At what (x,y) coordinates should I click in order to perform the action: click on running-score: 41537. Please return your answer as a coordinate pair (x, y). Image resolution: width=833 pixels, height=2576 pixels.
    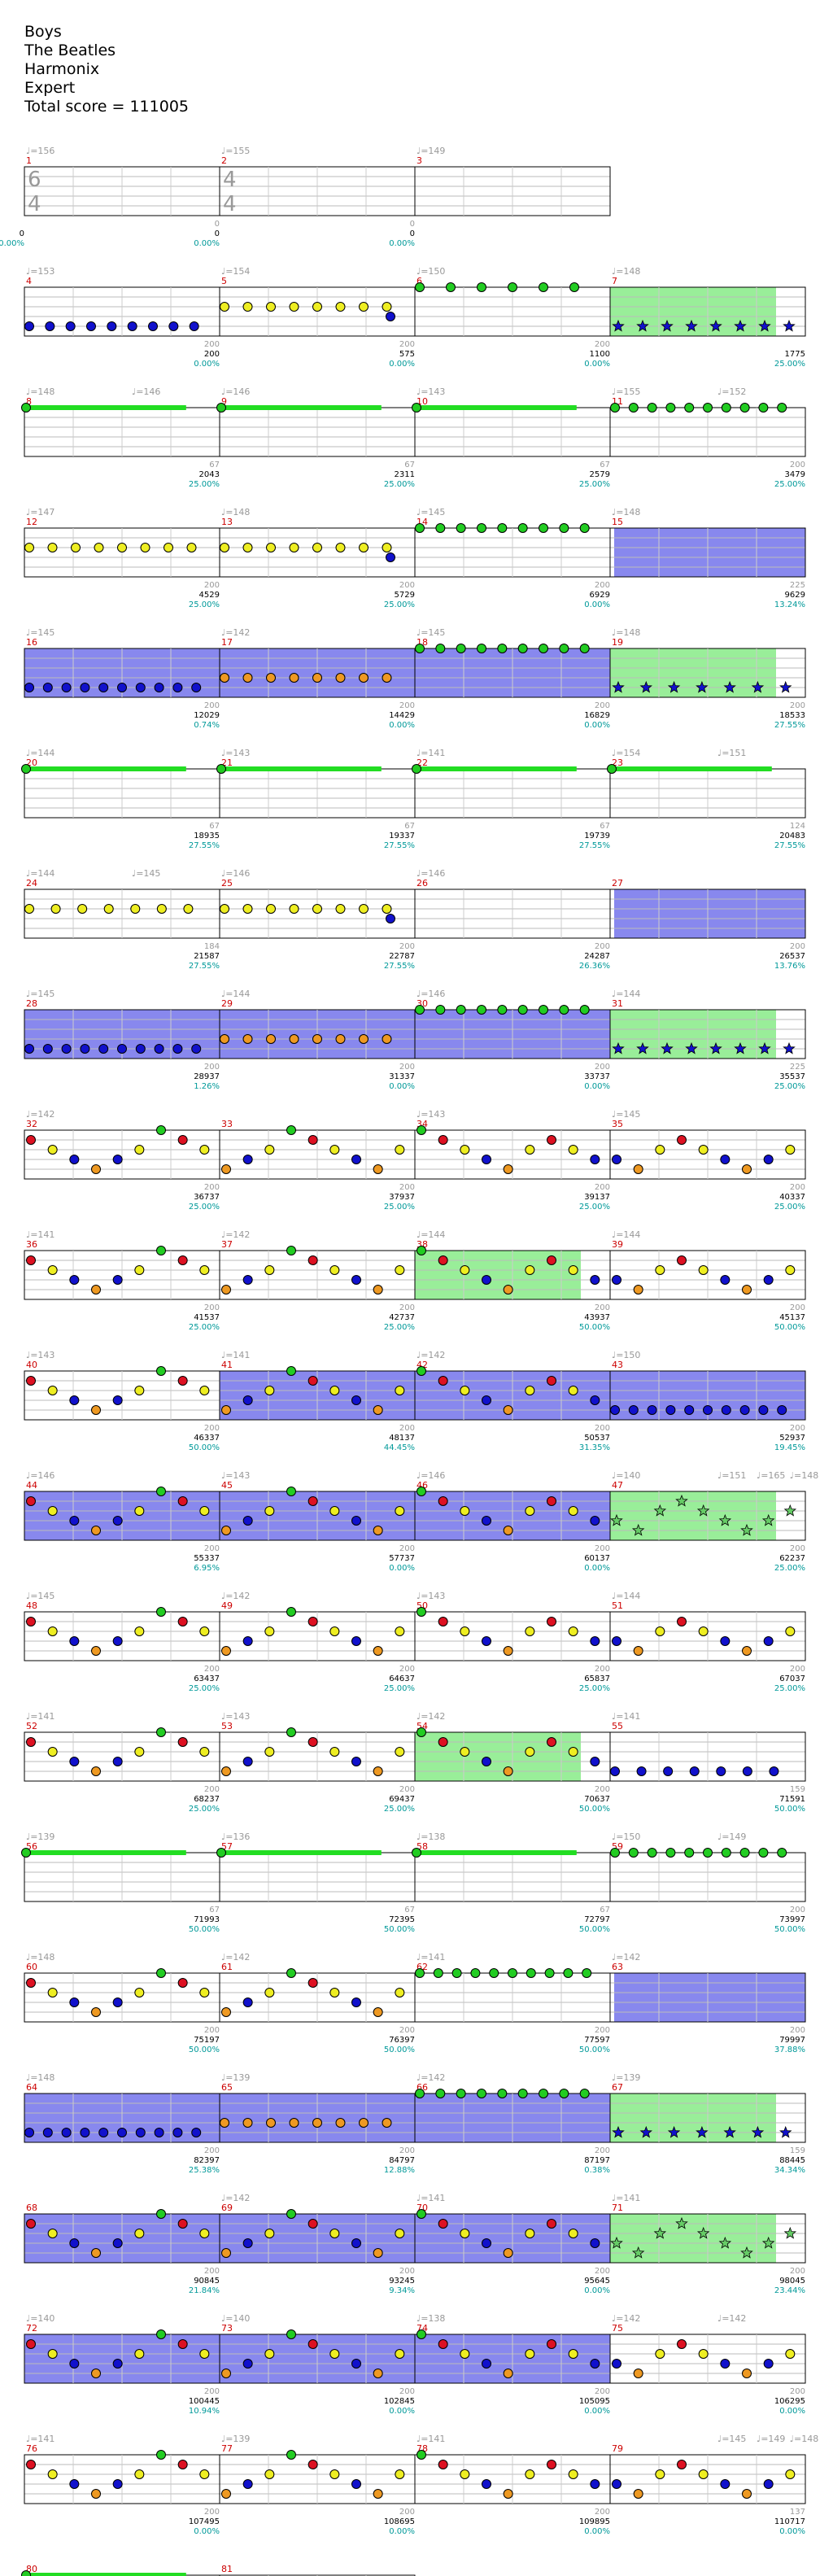
    Looking at the image, I should click on (207, 1317).